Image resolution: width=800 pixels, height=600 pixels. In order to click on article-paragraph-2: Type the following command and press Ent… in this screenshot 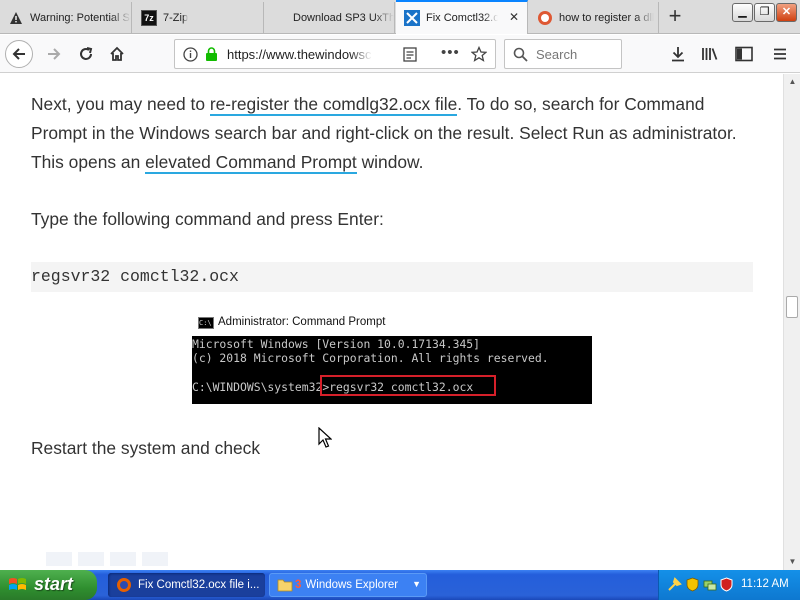, I will do `click(207, 219)`.